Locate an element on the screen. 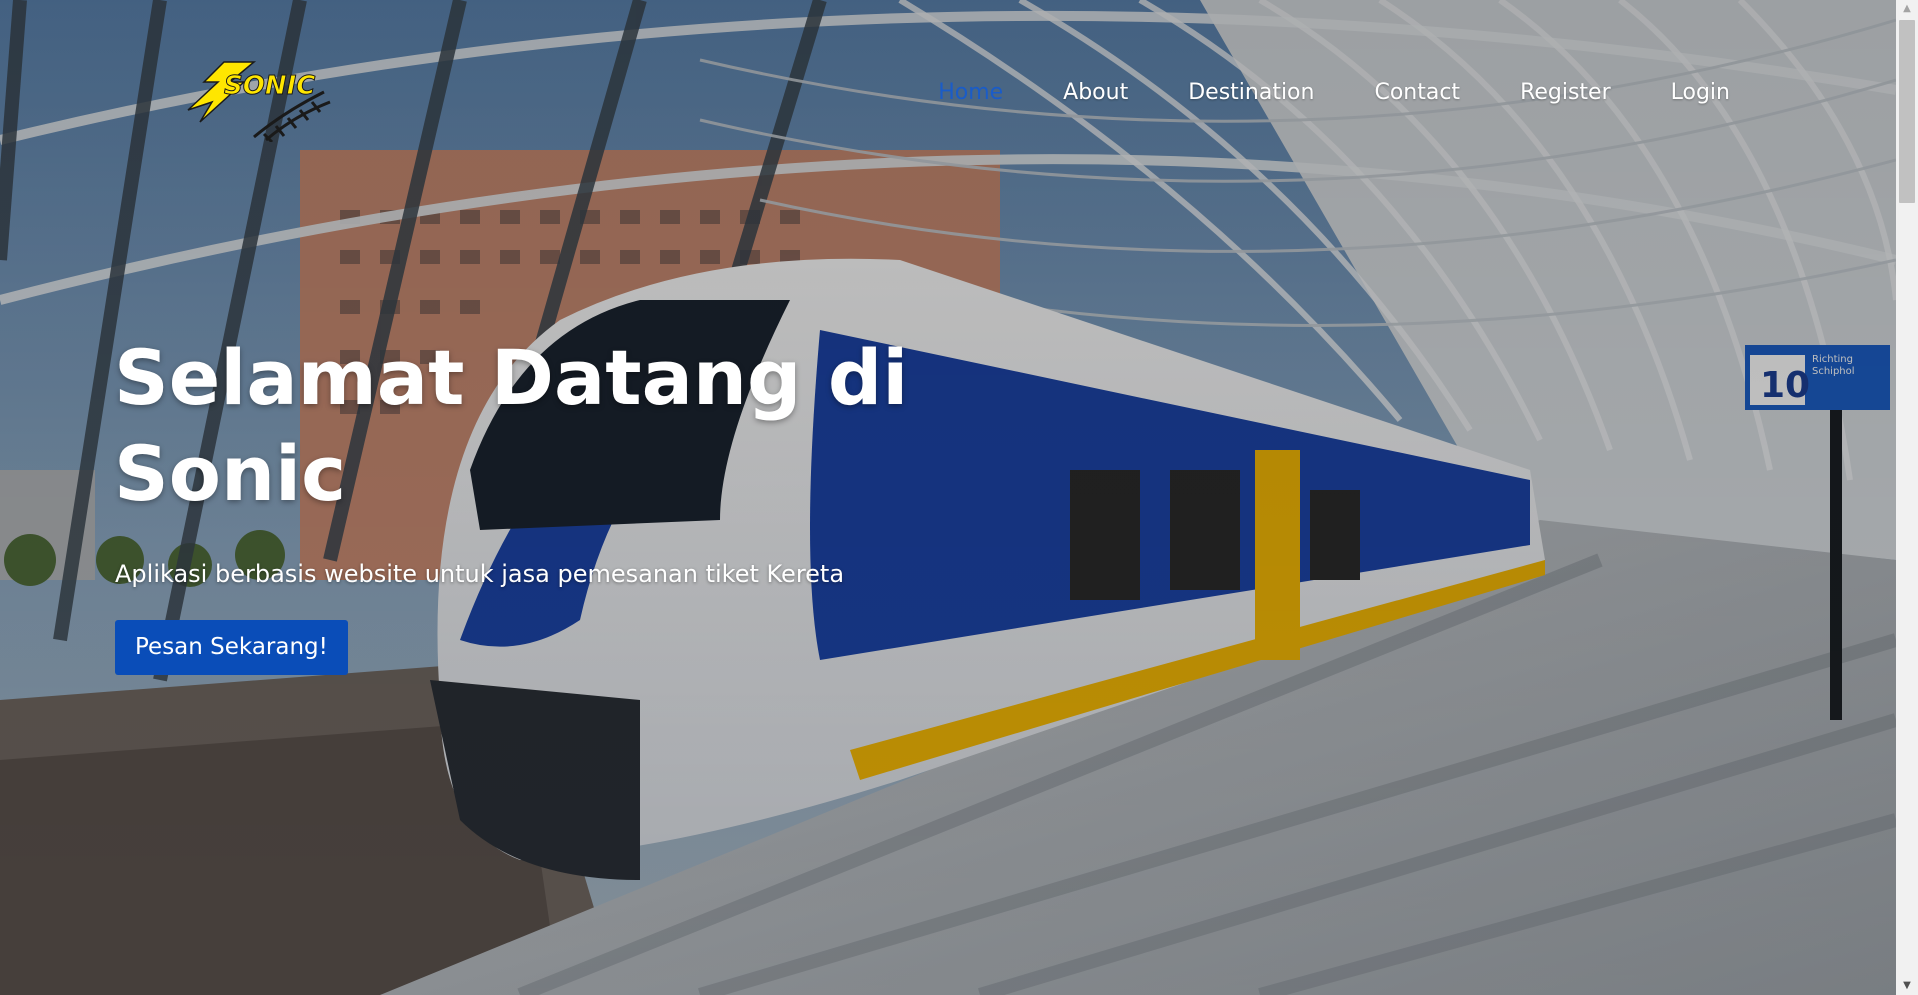 The width and height of the screenshot is (1918, 995). nav-item-destination: Destination is located at coordinates (1251, 93).